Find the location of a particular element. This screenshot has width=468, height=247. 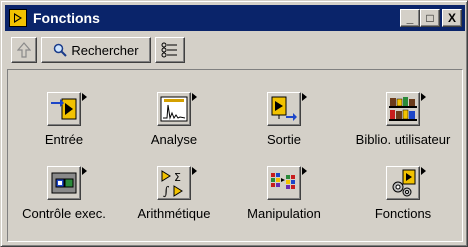

labview-app-icon is located at coordinates (18, 18).